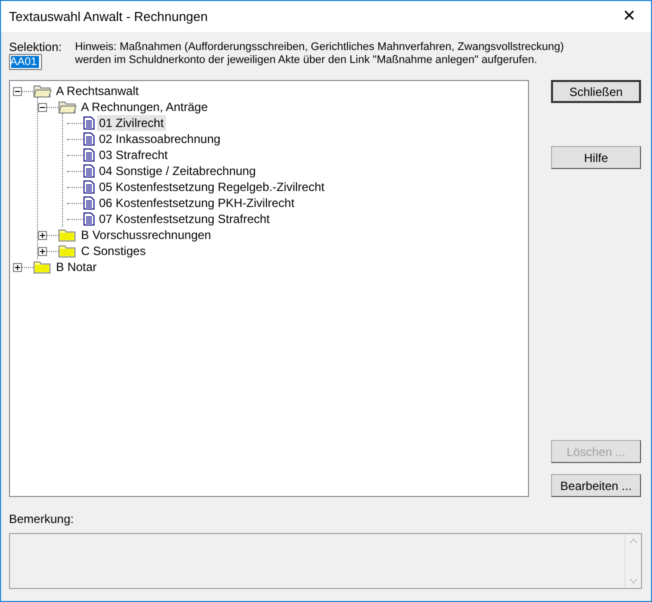 The image size is (652, 602). What do you see at coordinates (211, 187) in the screenshot?
I see `tree-item: 05 Kostenfestsetzung Regelgeb.-Zivilrecht` at bounding box center [211, 187].